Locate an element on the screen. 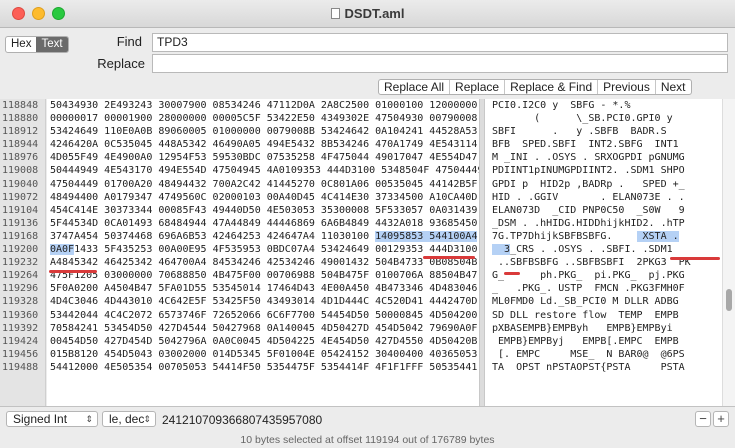 This screenshot has height=448, width=735. ascii-row: HID . .GGIV . ELAN073E . . is located at coordinates (588, 197).